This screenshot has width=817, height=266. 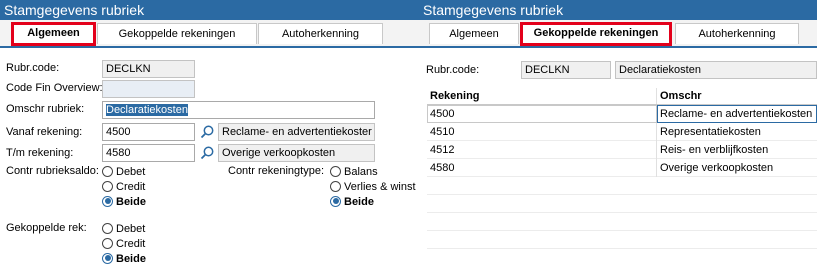 I want to click on tm-rekening-label: T/m rekening:, so click(x=40, y=153).